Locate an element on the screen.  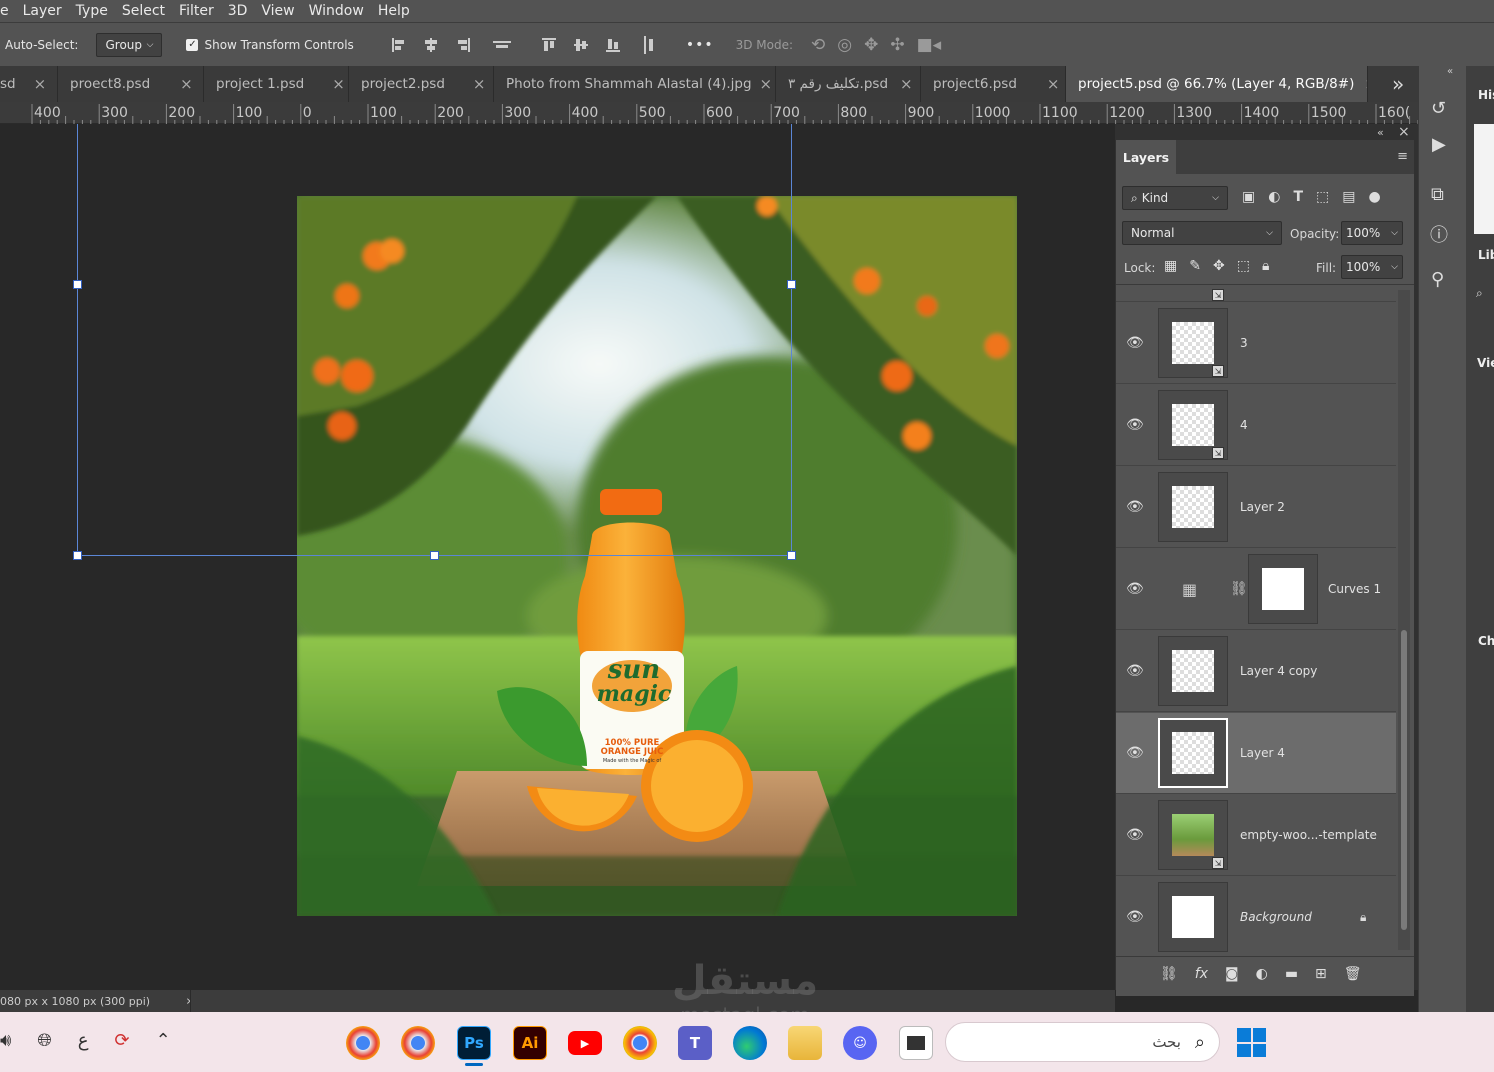
tab-project1: project 1.psd × is located at coordinates (276, 84).